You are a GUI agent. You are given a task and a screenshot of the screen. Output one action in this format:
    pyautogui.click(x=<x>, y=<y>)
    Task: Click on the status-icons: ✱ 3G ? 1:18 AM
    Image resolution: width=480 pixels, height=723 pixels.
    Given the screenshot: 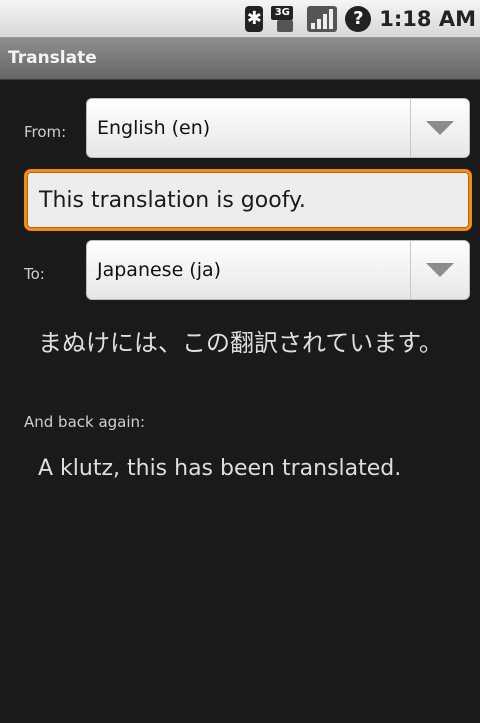 What is the action you would take?
    pyautogui.click(x=362, y=19)
    